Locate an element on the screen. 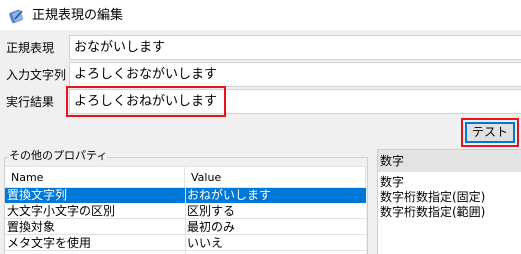 The width and height of the screenshot is (521, 254). column-divider is located at coordinates (185, 221).